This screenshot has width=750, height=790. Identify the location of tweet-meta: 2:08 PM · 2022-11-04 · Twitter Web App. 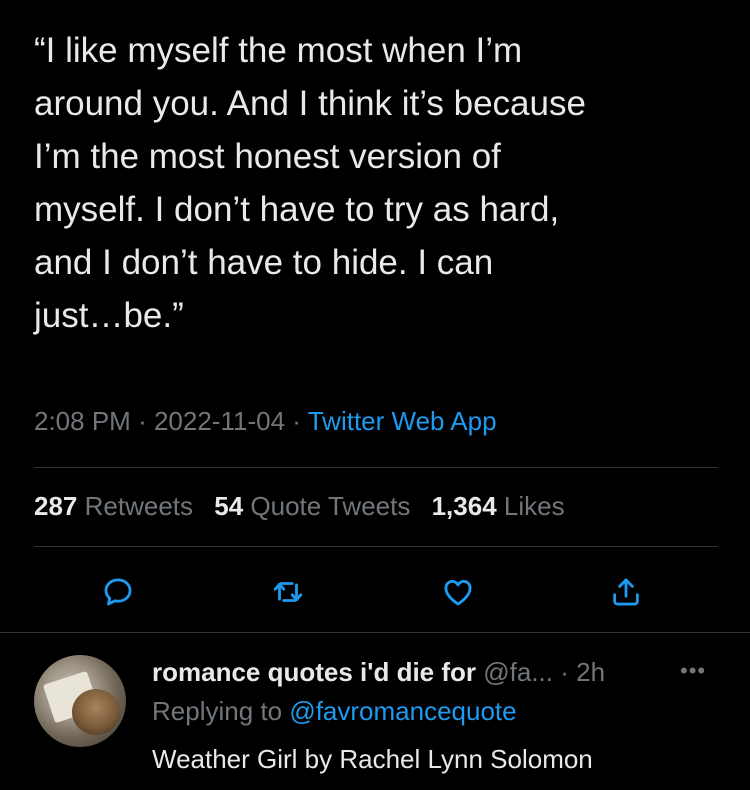
(265, 421).